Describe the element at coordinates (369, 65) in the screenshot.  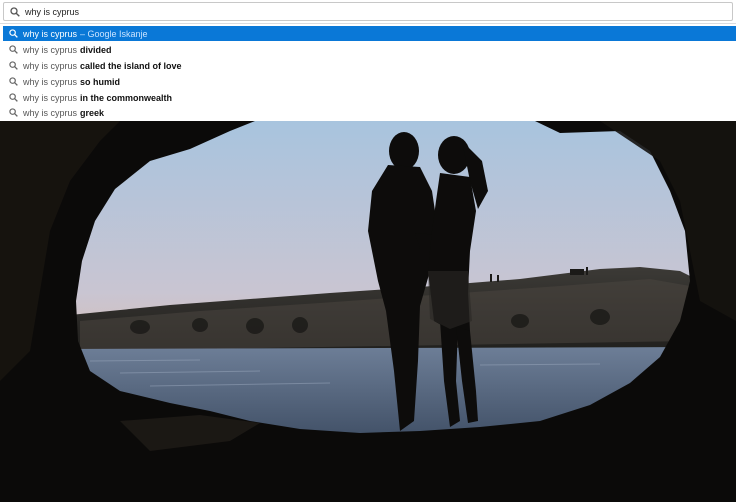
I see `suggestion-item: why is cyprus called the island of love` at that location.